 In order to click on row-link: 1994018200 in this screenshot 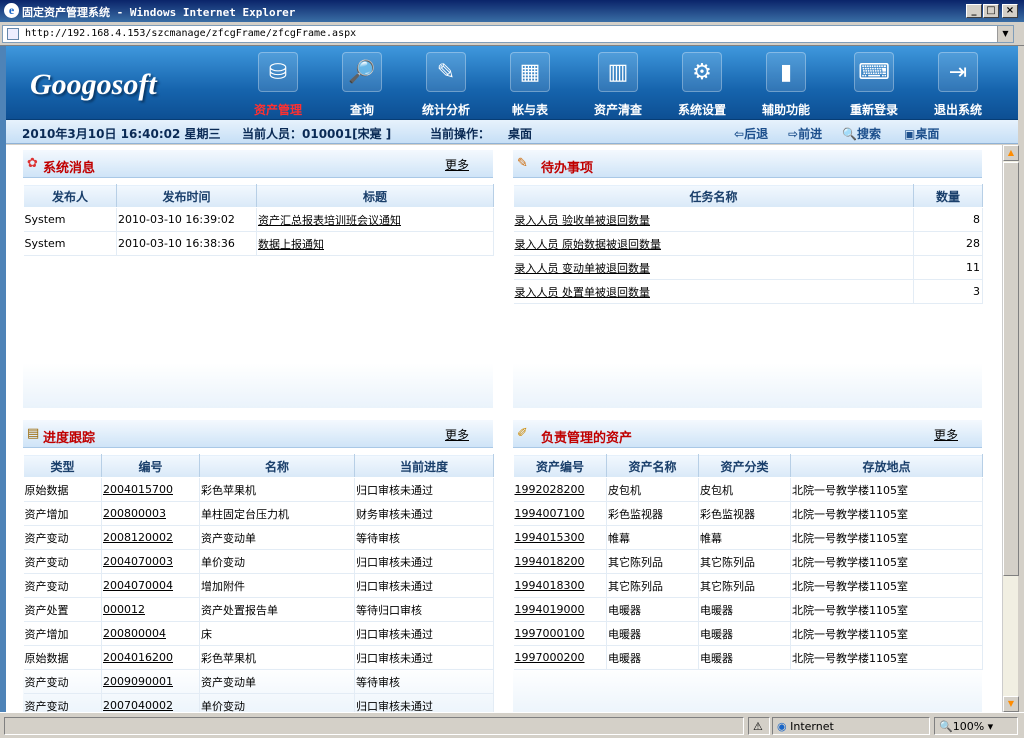, I will do `click(550, 561)`.